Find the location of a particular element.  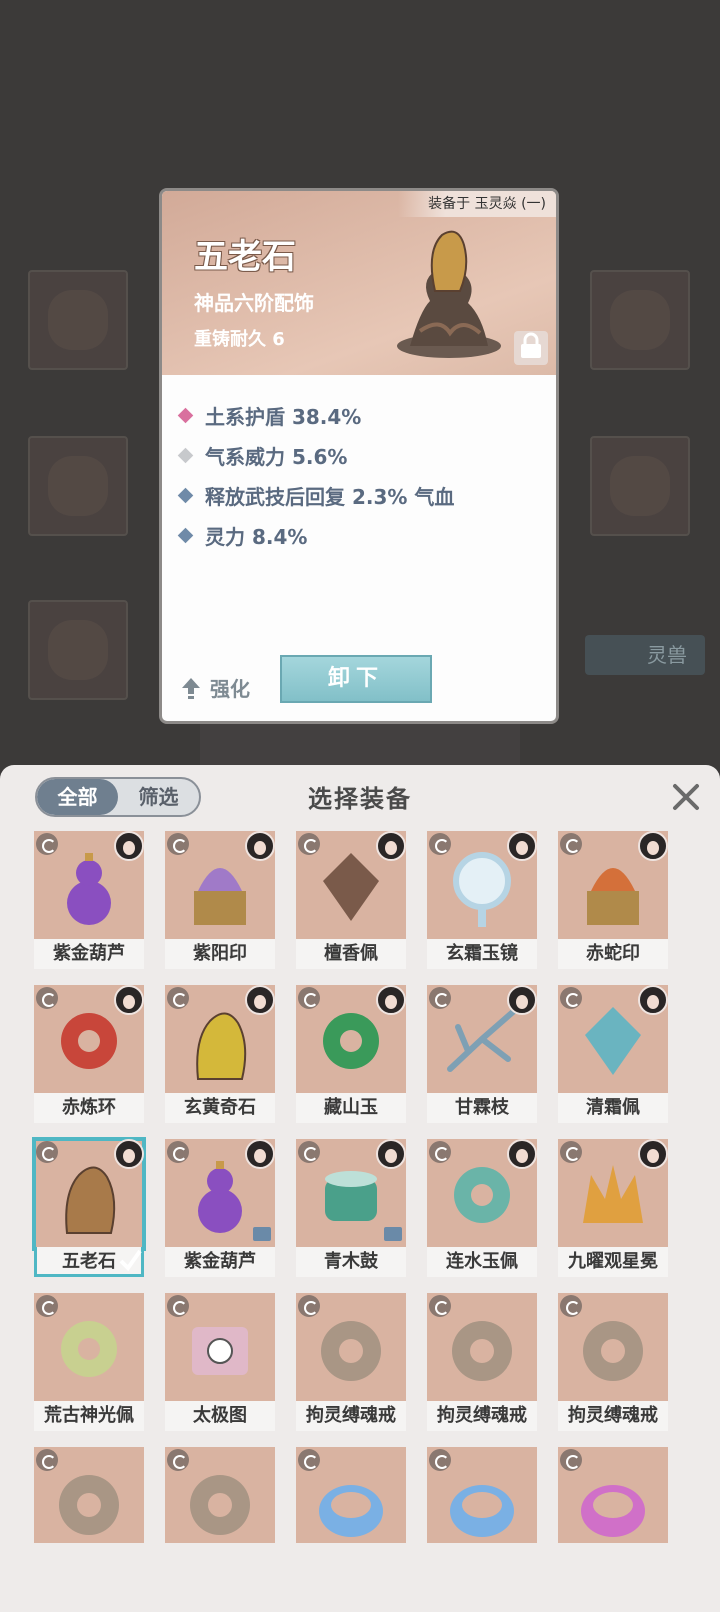

panel-bottom-margin is located at coordinates (360, 1577).